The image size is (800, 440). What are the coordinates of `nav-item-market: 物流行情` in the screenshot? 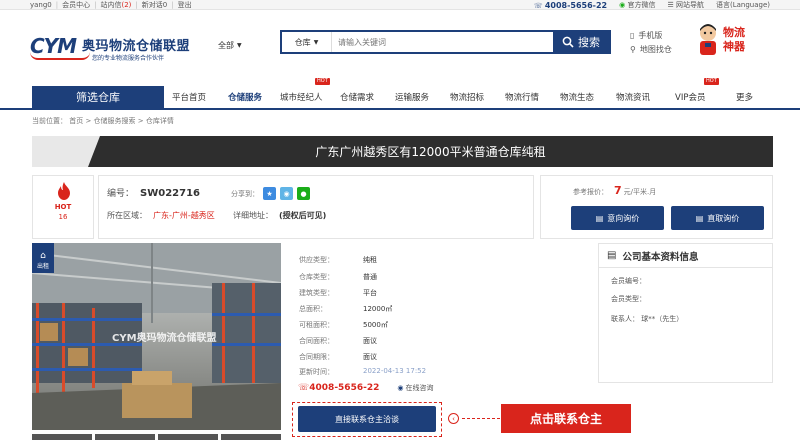 It's located at (522, 97).